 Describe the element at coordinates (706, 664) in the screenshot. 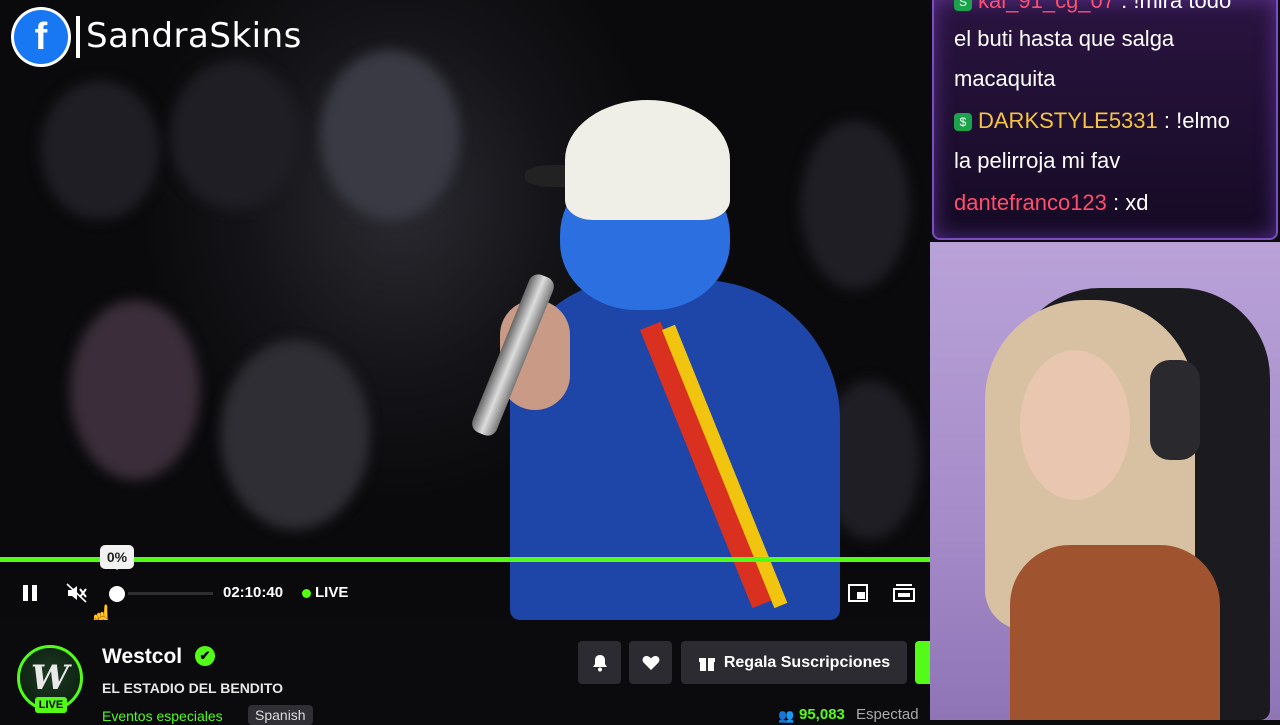

I see `gift-icon` at that location.